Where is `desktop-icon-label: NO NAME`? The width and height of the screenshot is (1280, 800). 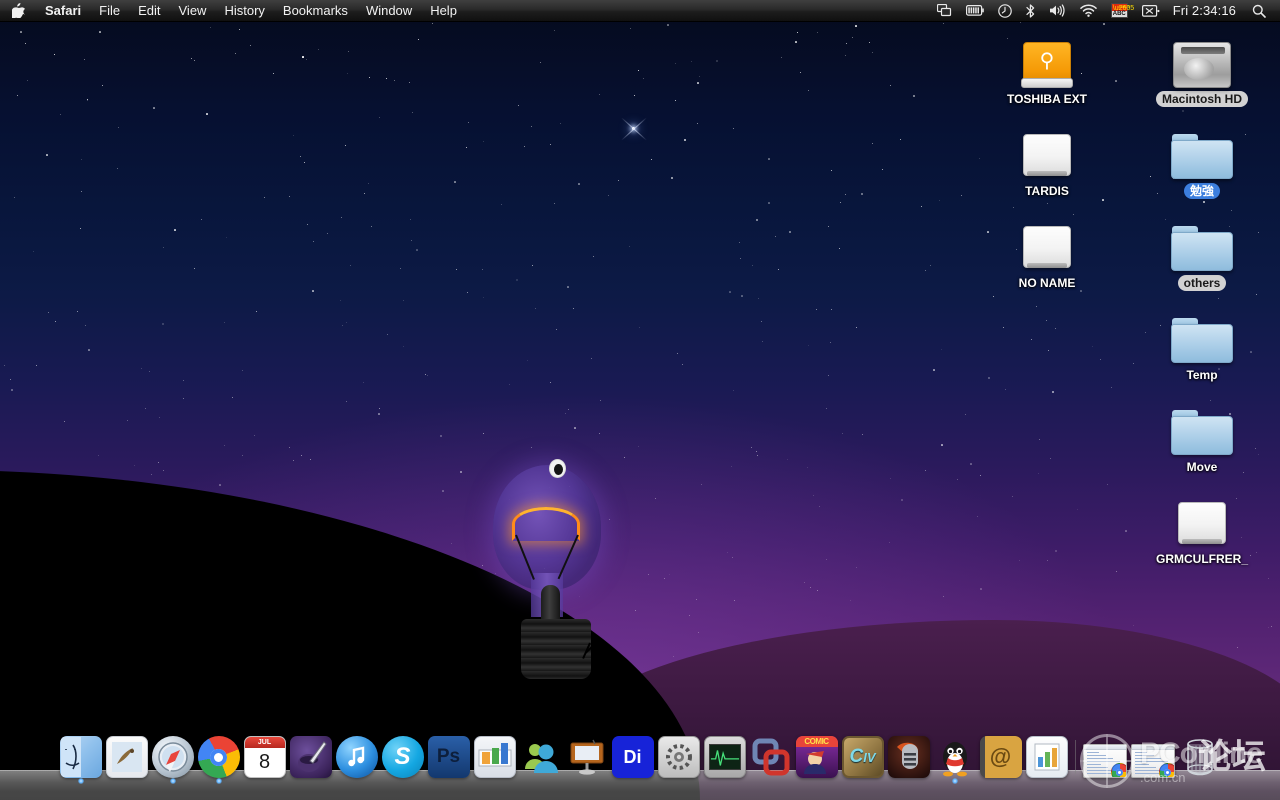 desktop-icon-label: NO NAME is located at coordinates (1047, 283).